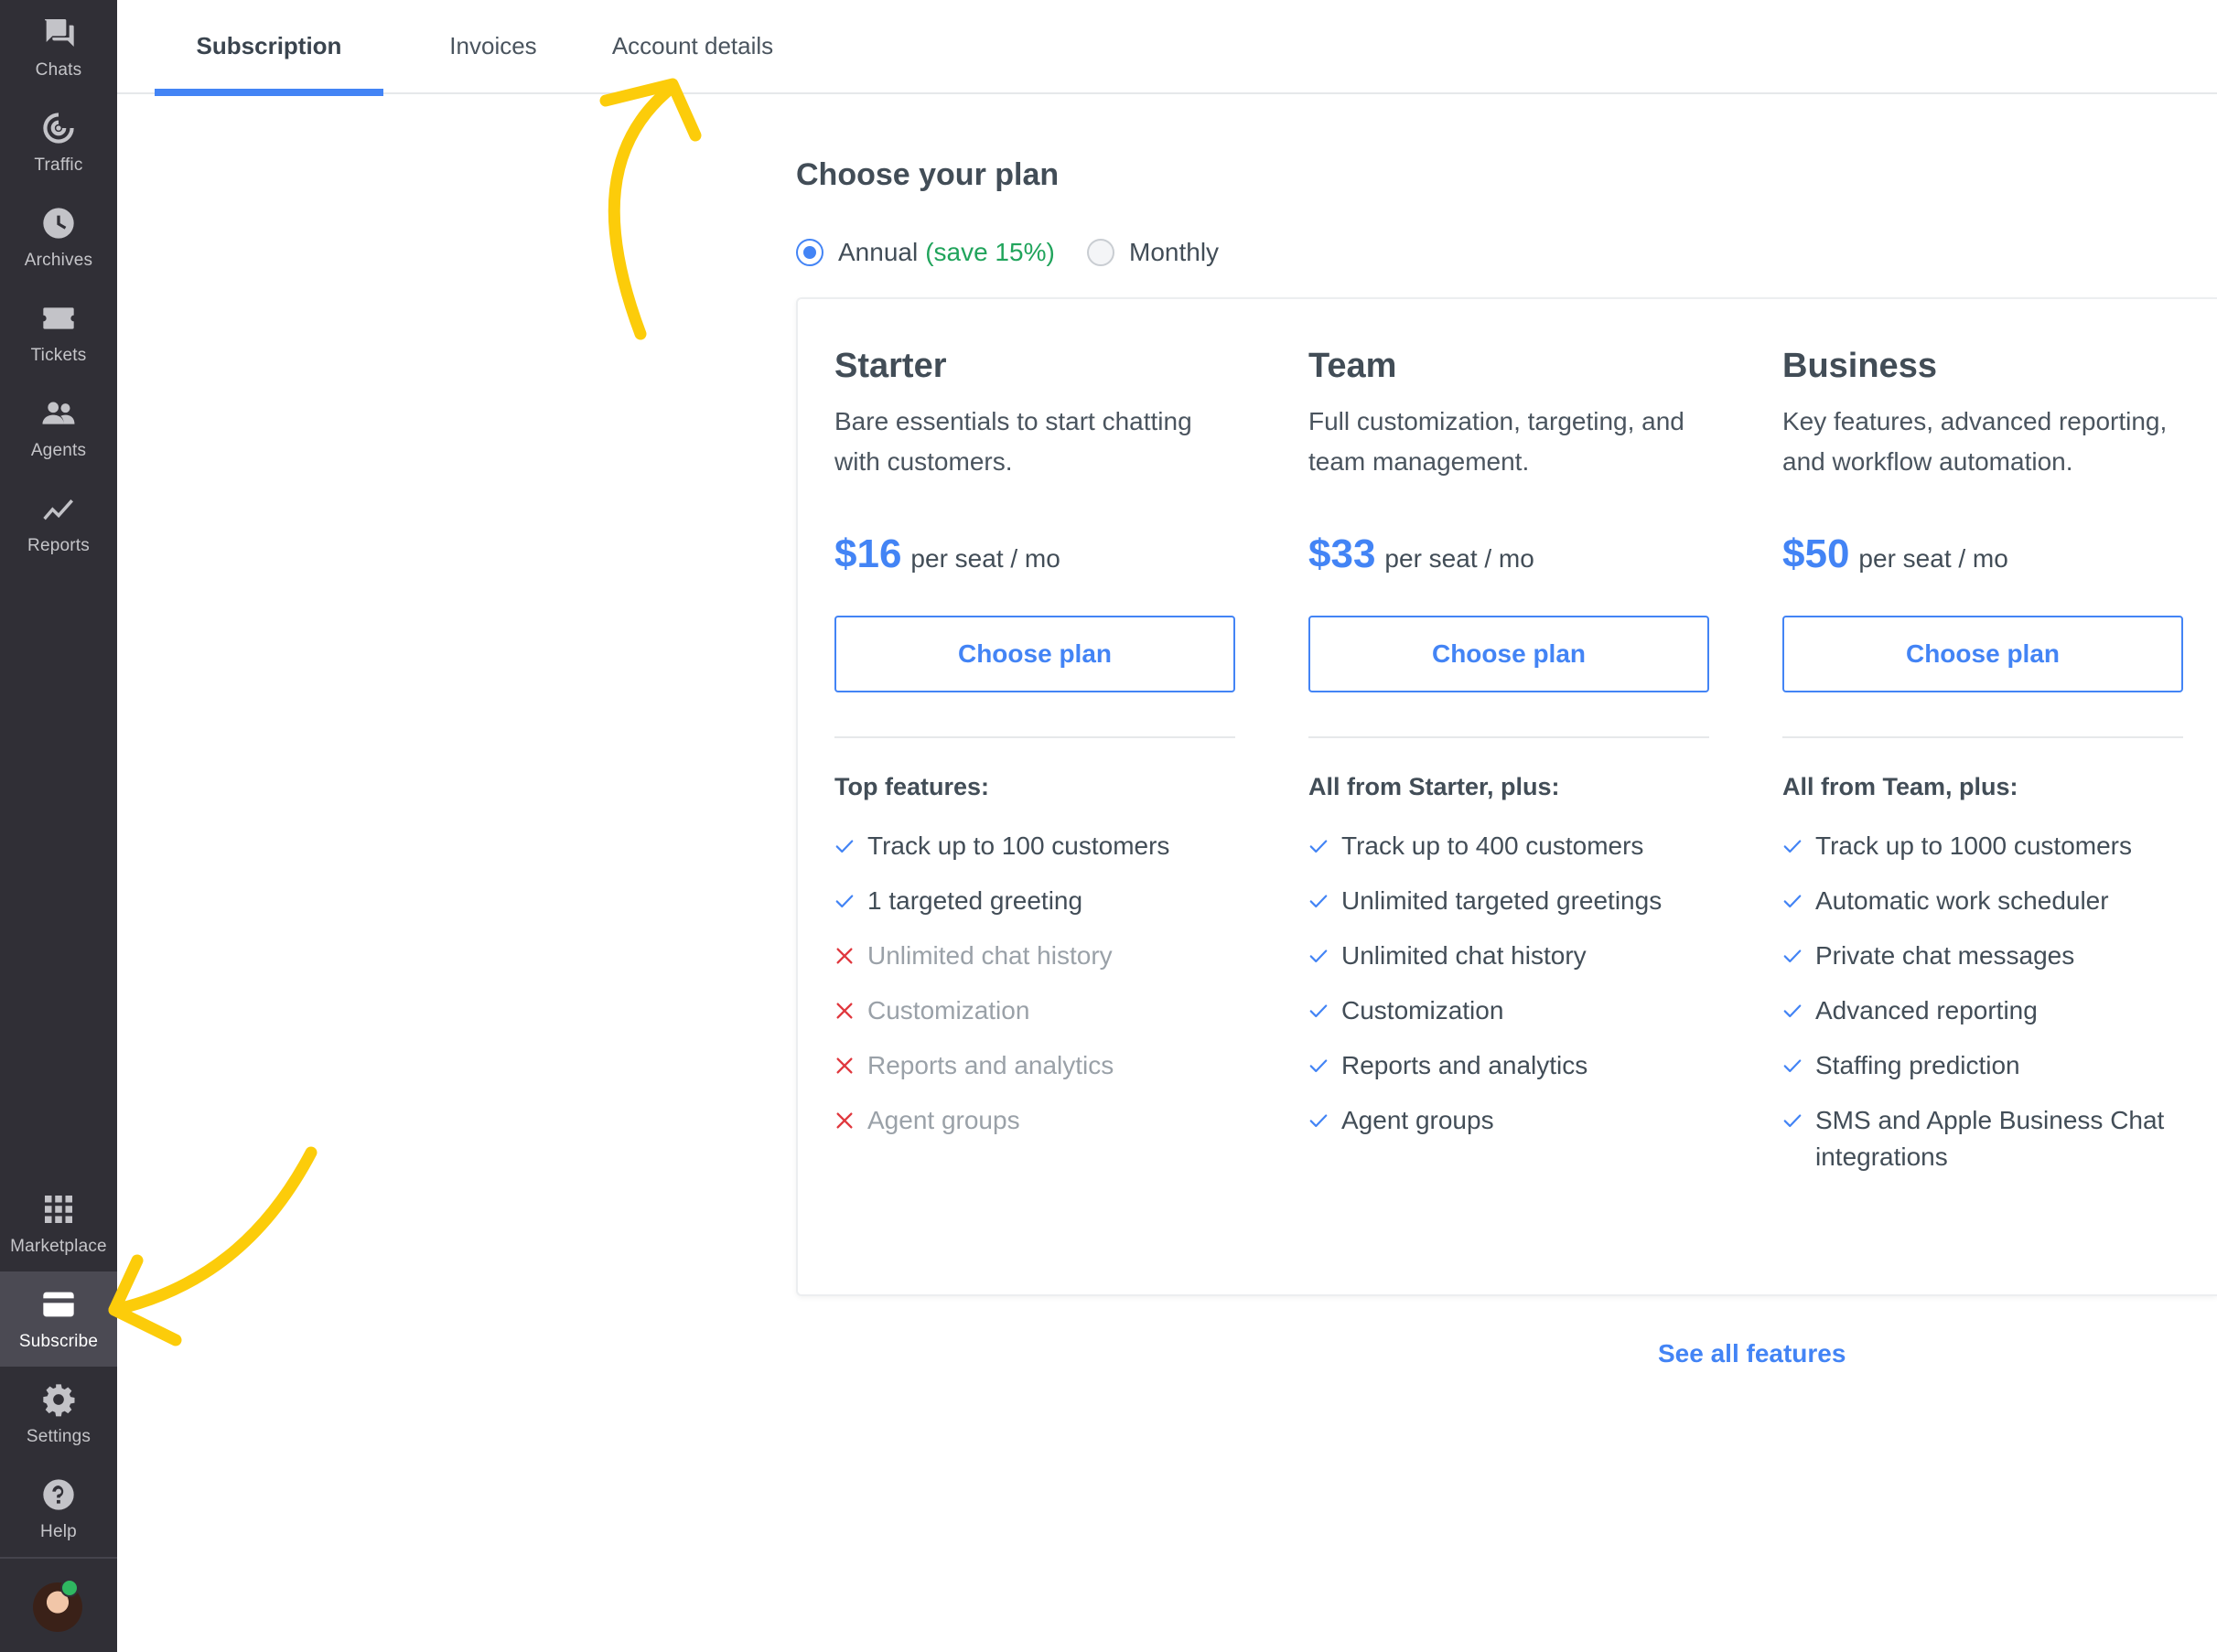 The image size is (2217, 1652). What do you see at coordinates (58, 142) in the screenshot?
I see `sidebar-item-traffic: Traffic` at bounding box center [58, 142].